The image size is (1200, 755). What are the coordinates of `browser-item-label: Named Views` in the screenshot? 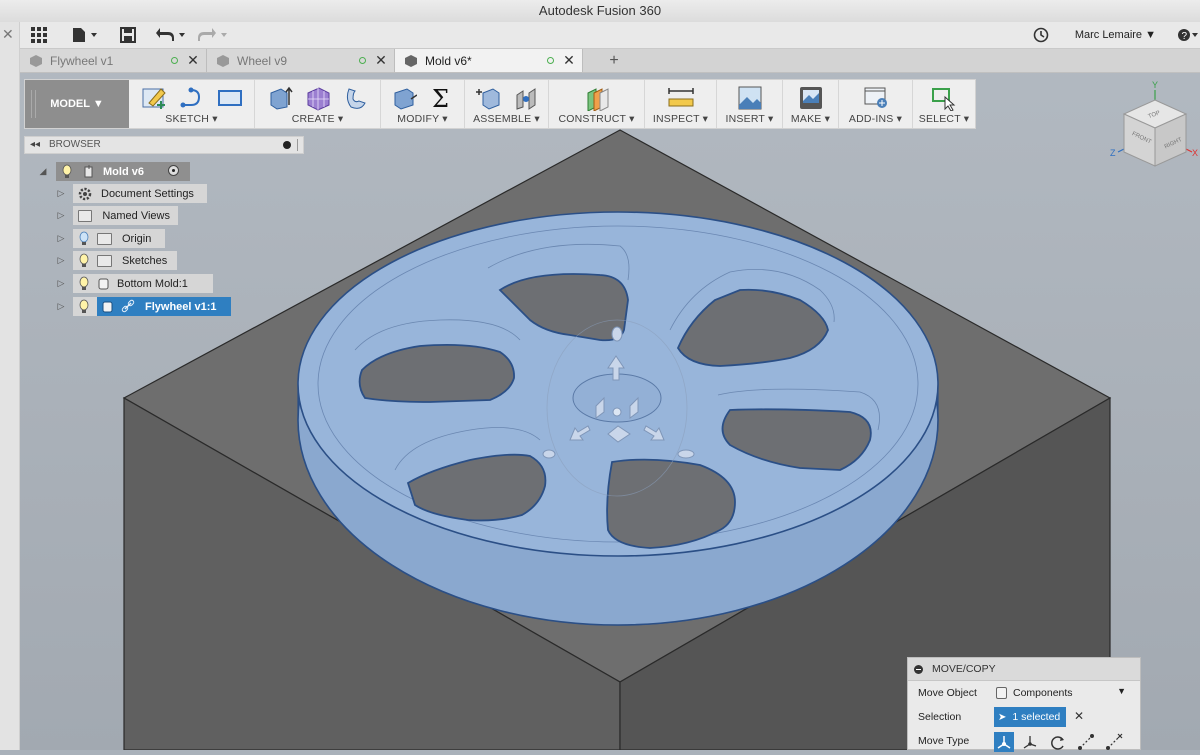 It's located at (136, 215).